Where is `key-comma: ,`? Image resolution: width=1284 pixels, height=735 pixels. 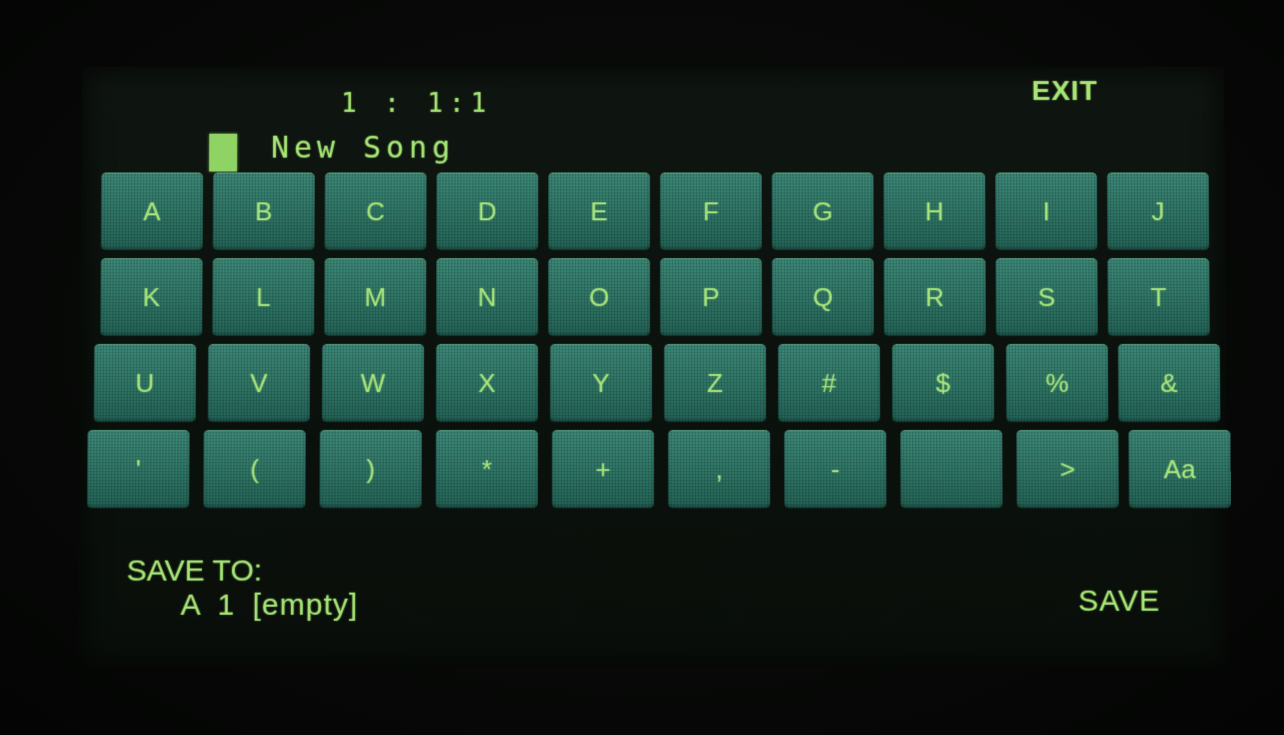
key-comma: , is located at coordinates (719, 469).